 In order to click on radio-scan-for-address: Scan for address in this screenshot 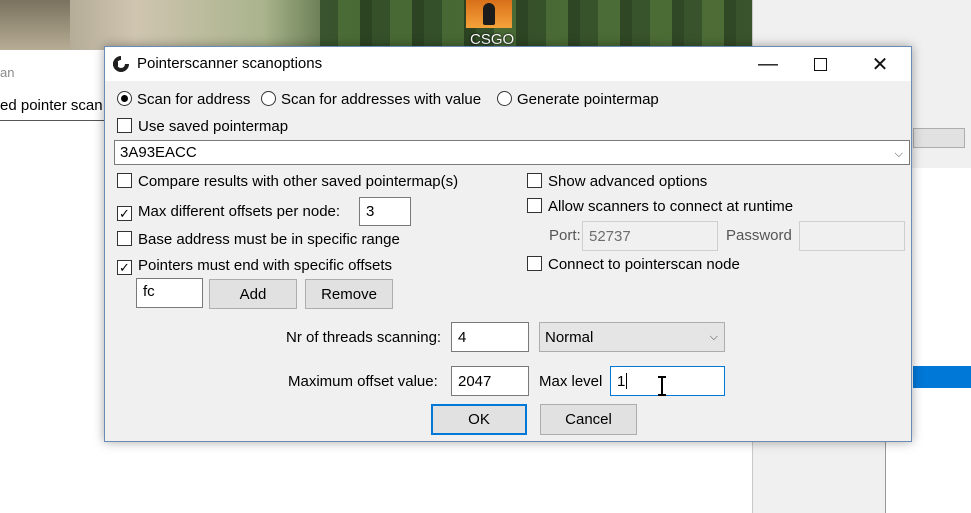, I will do `click(183, 99)`.